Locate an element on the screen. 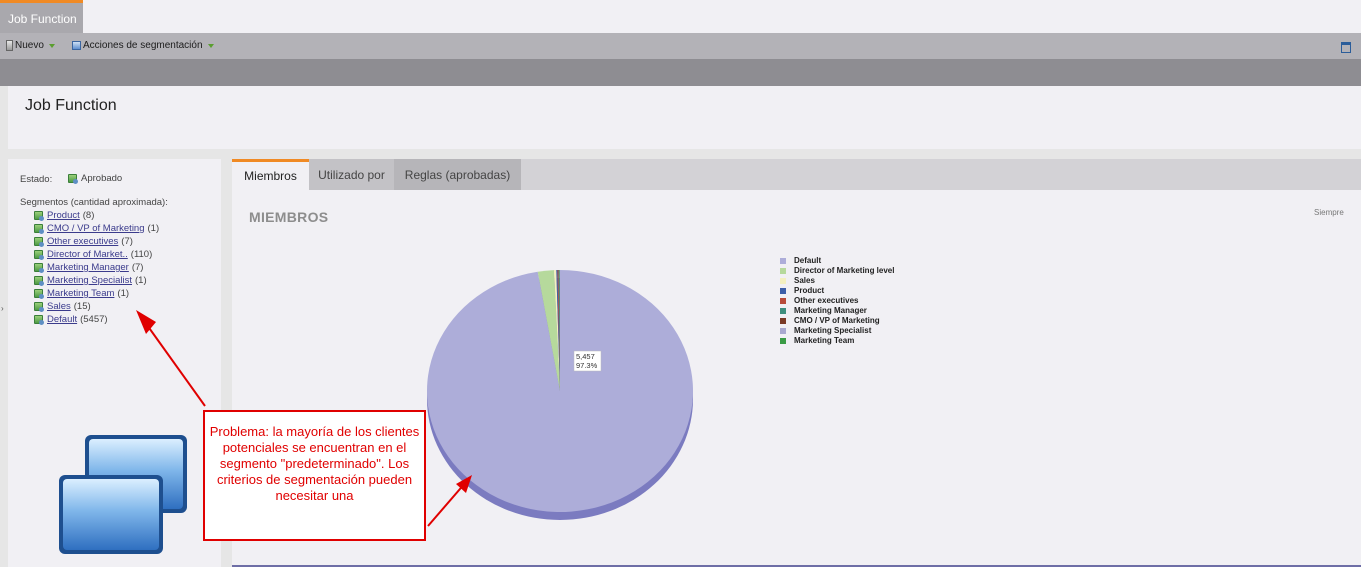  new-icon is located at coordinates (9, 45).